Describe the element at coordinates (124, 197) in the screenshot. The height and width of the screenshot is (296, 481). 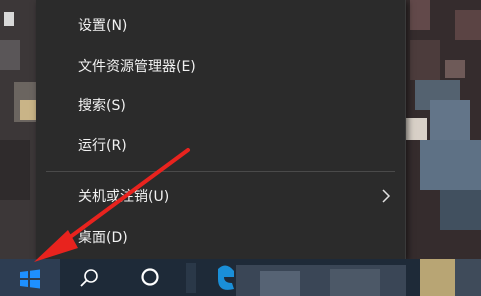
I see `menu-item-label: 关机或注销(U)` at that location.